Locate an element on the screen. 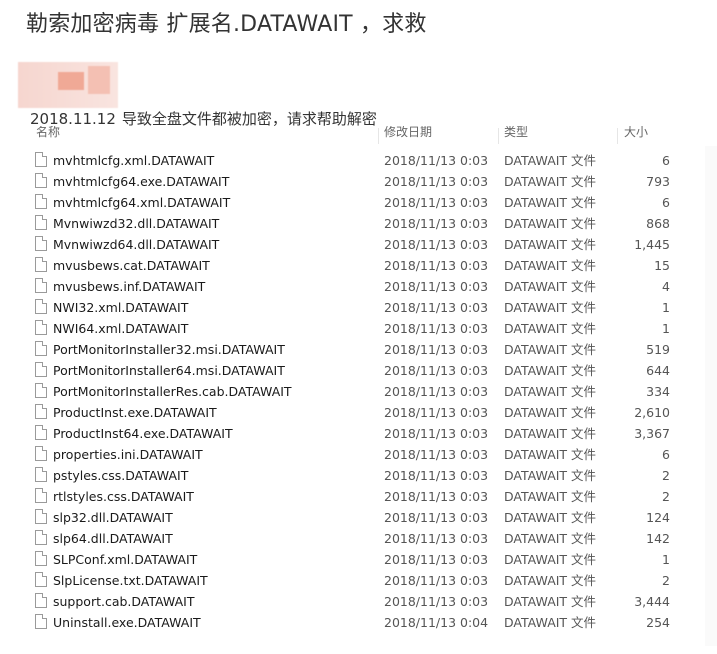 The width and height of the screenshot is (717, 654). file-size: 124 is located at coordinates (658, 517).